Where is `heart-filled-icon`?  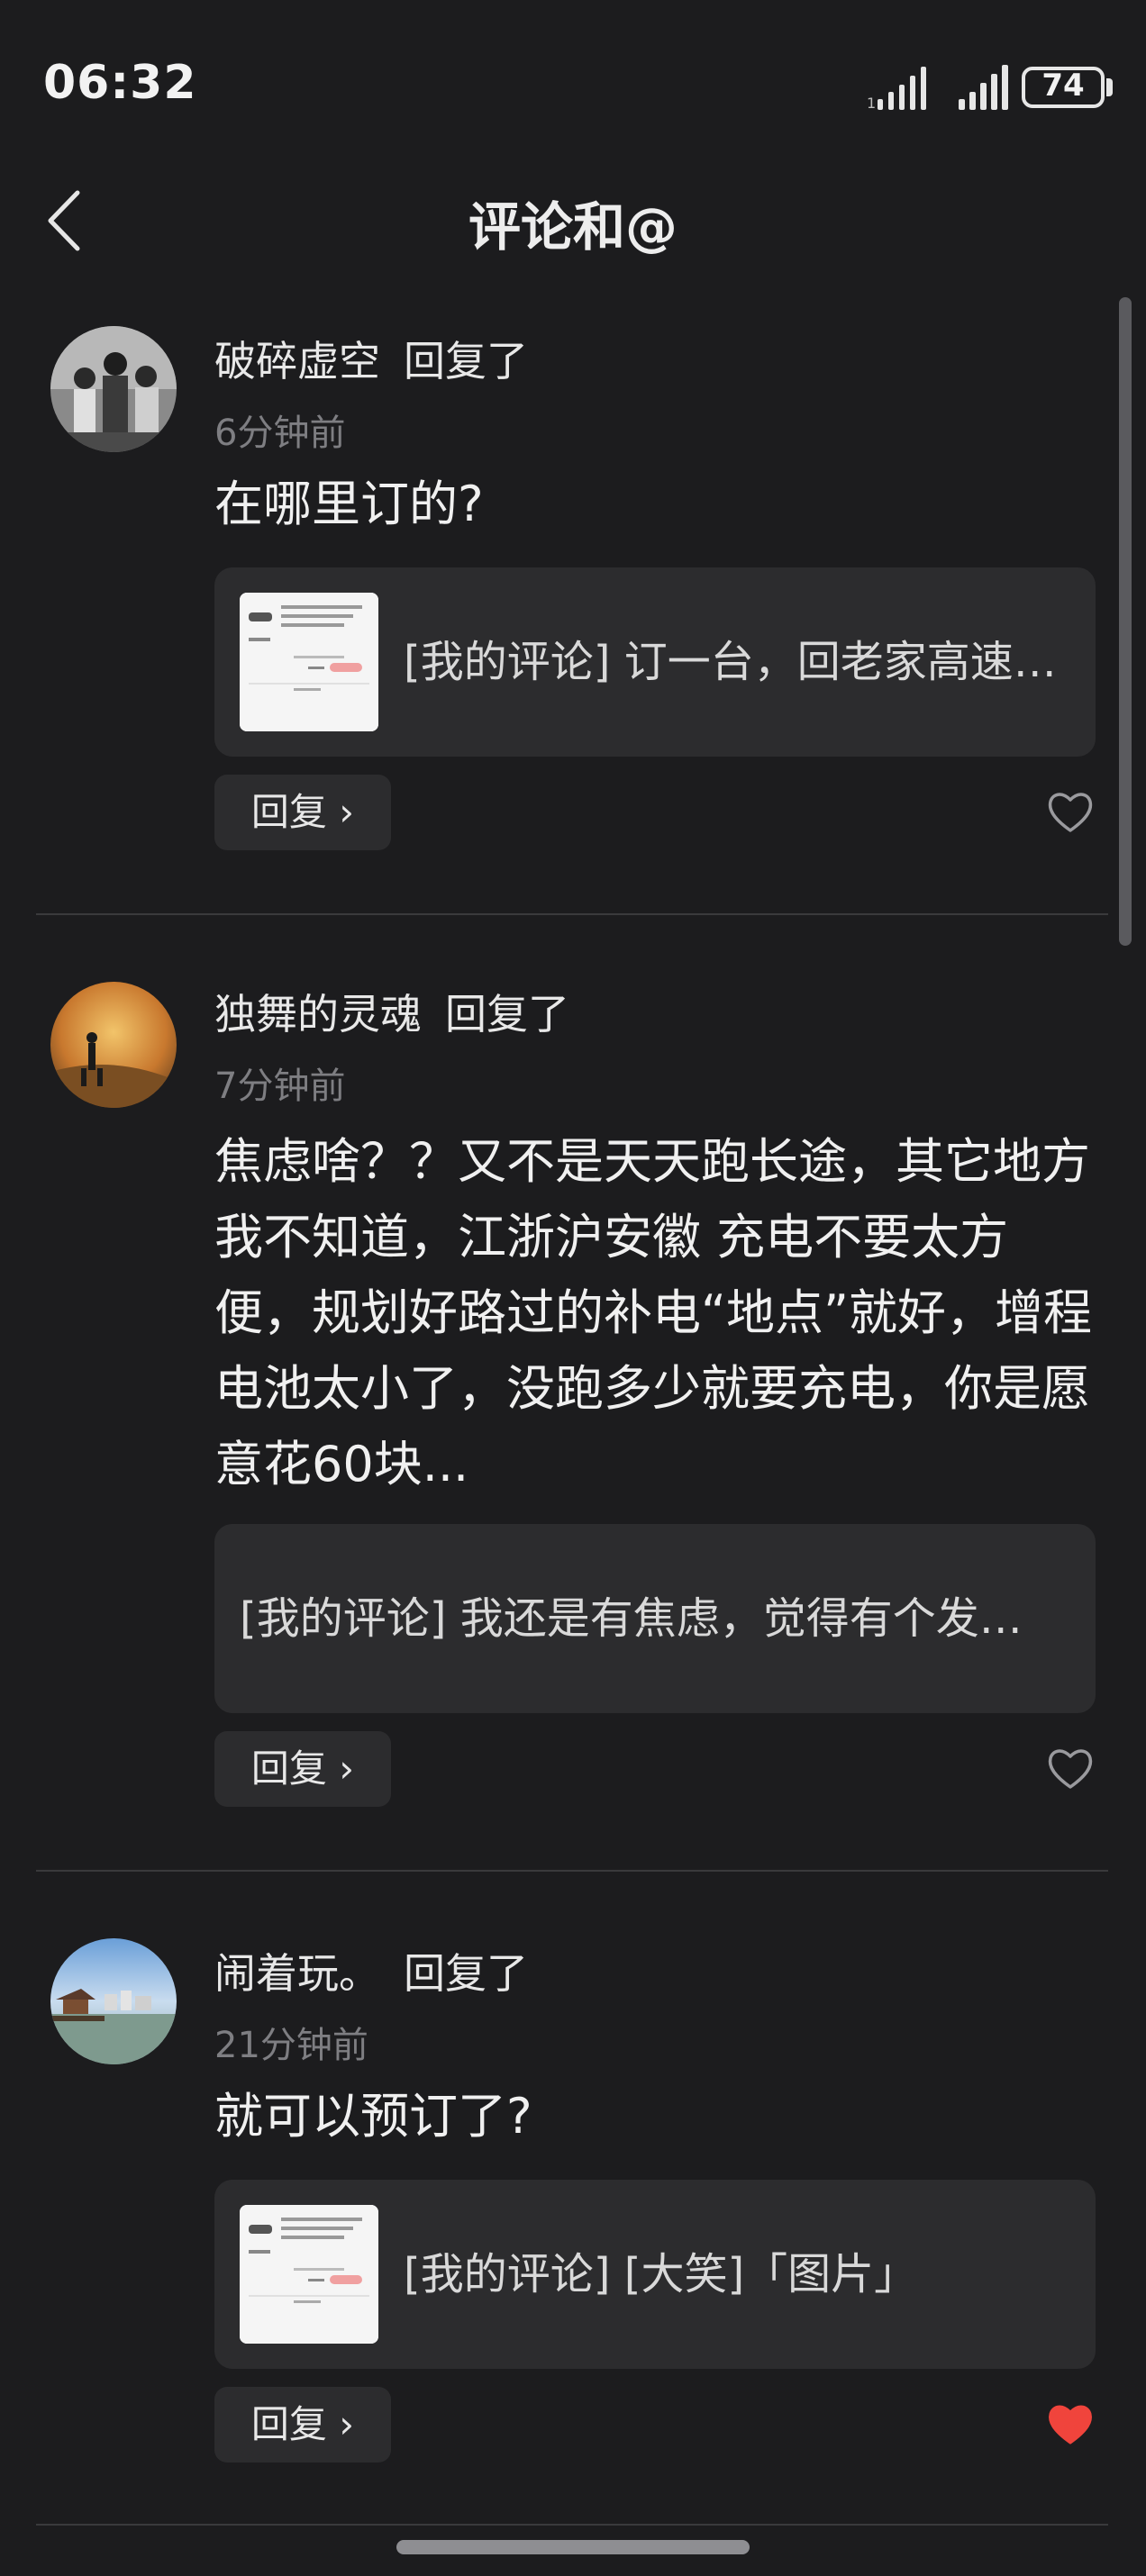
heart-filled-icon is located at coordinates (1070, 2424).